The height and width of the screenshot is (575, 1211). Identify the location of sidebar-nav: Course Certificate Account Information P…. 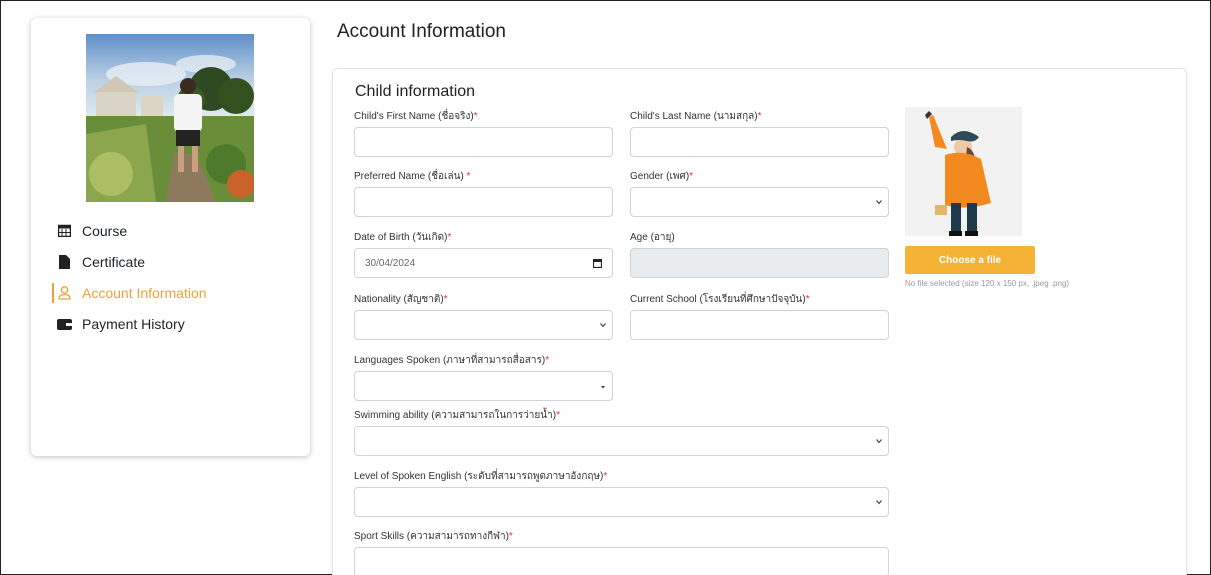
(172, 277).